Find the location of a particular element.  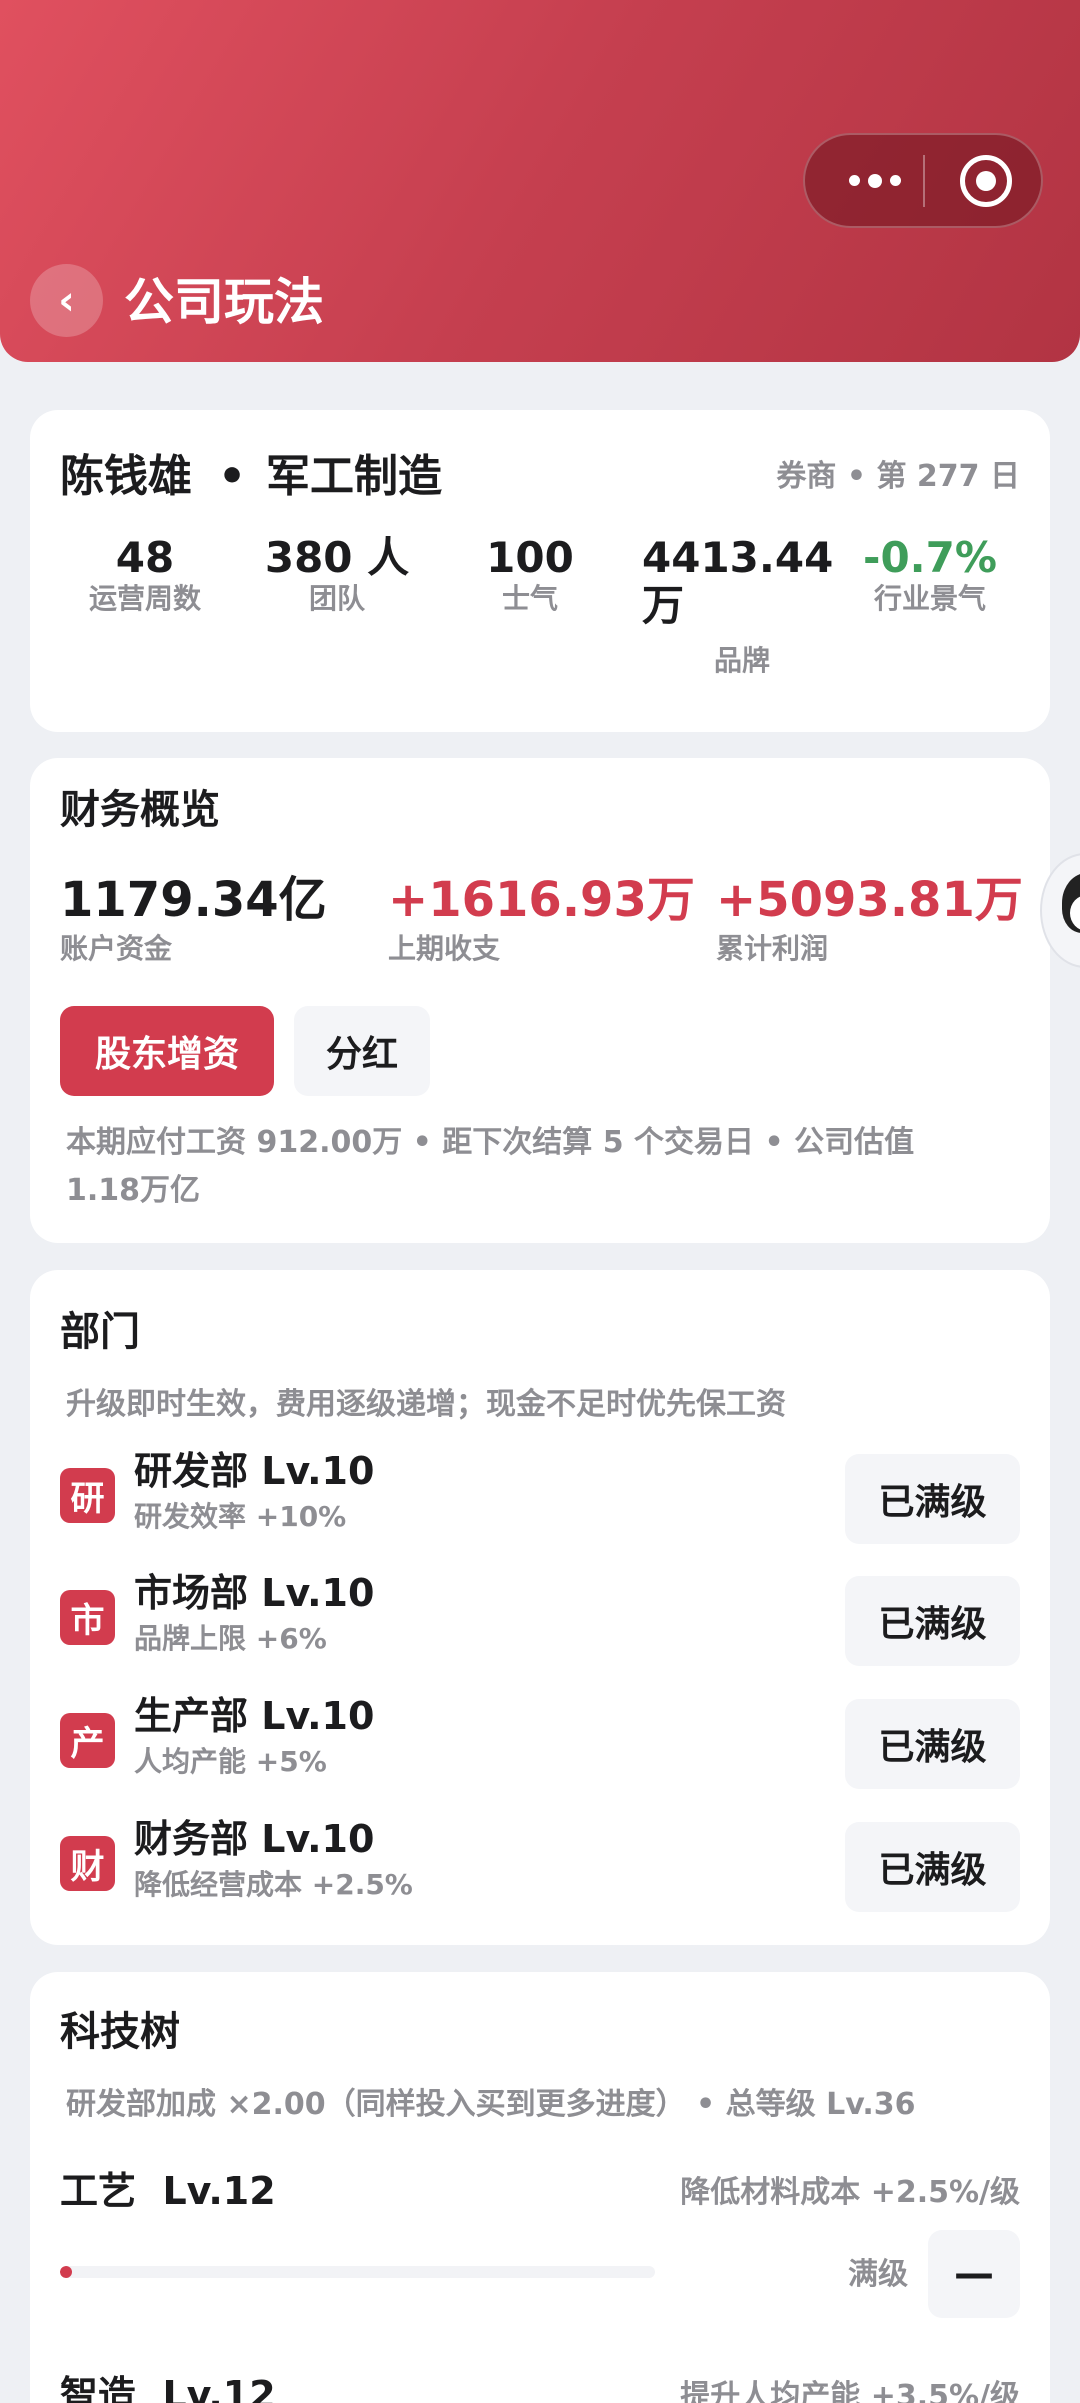

stat-value: 4413.44 is located at coordinates (738, 557).